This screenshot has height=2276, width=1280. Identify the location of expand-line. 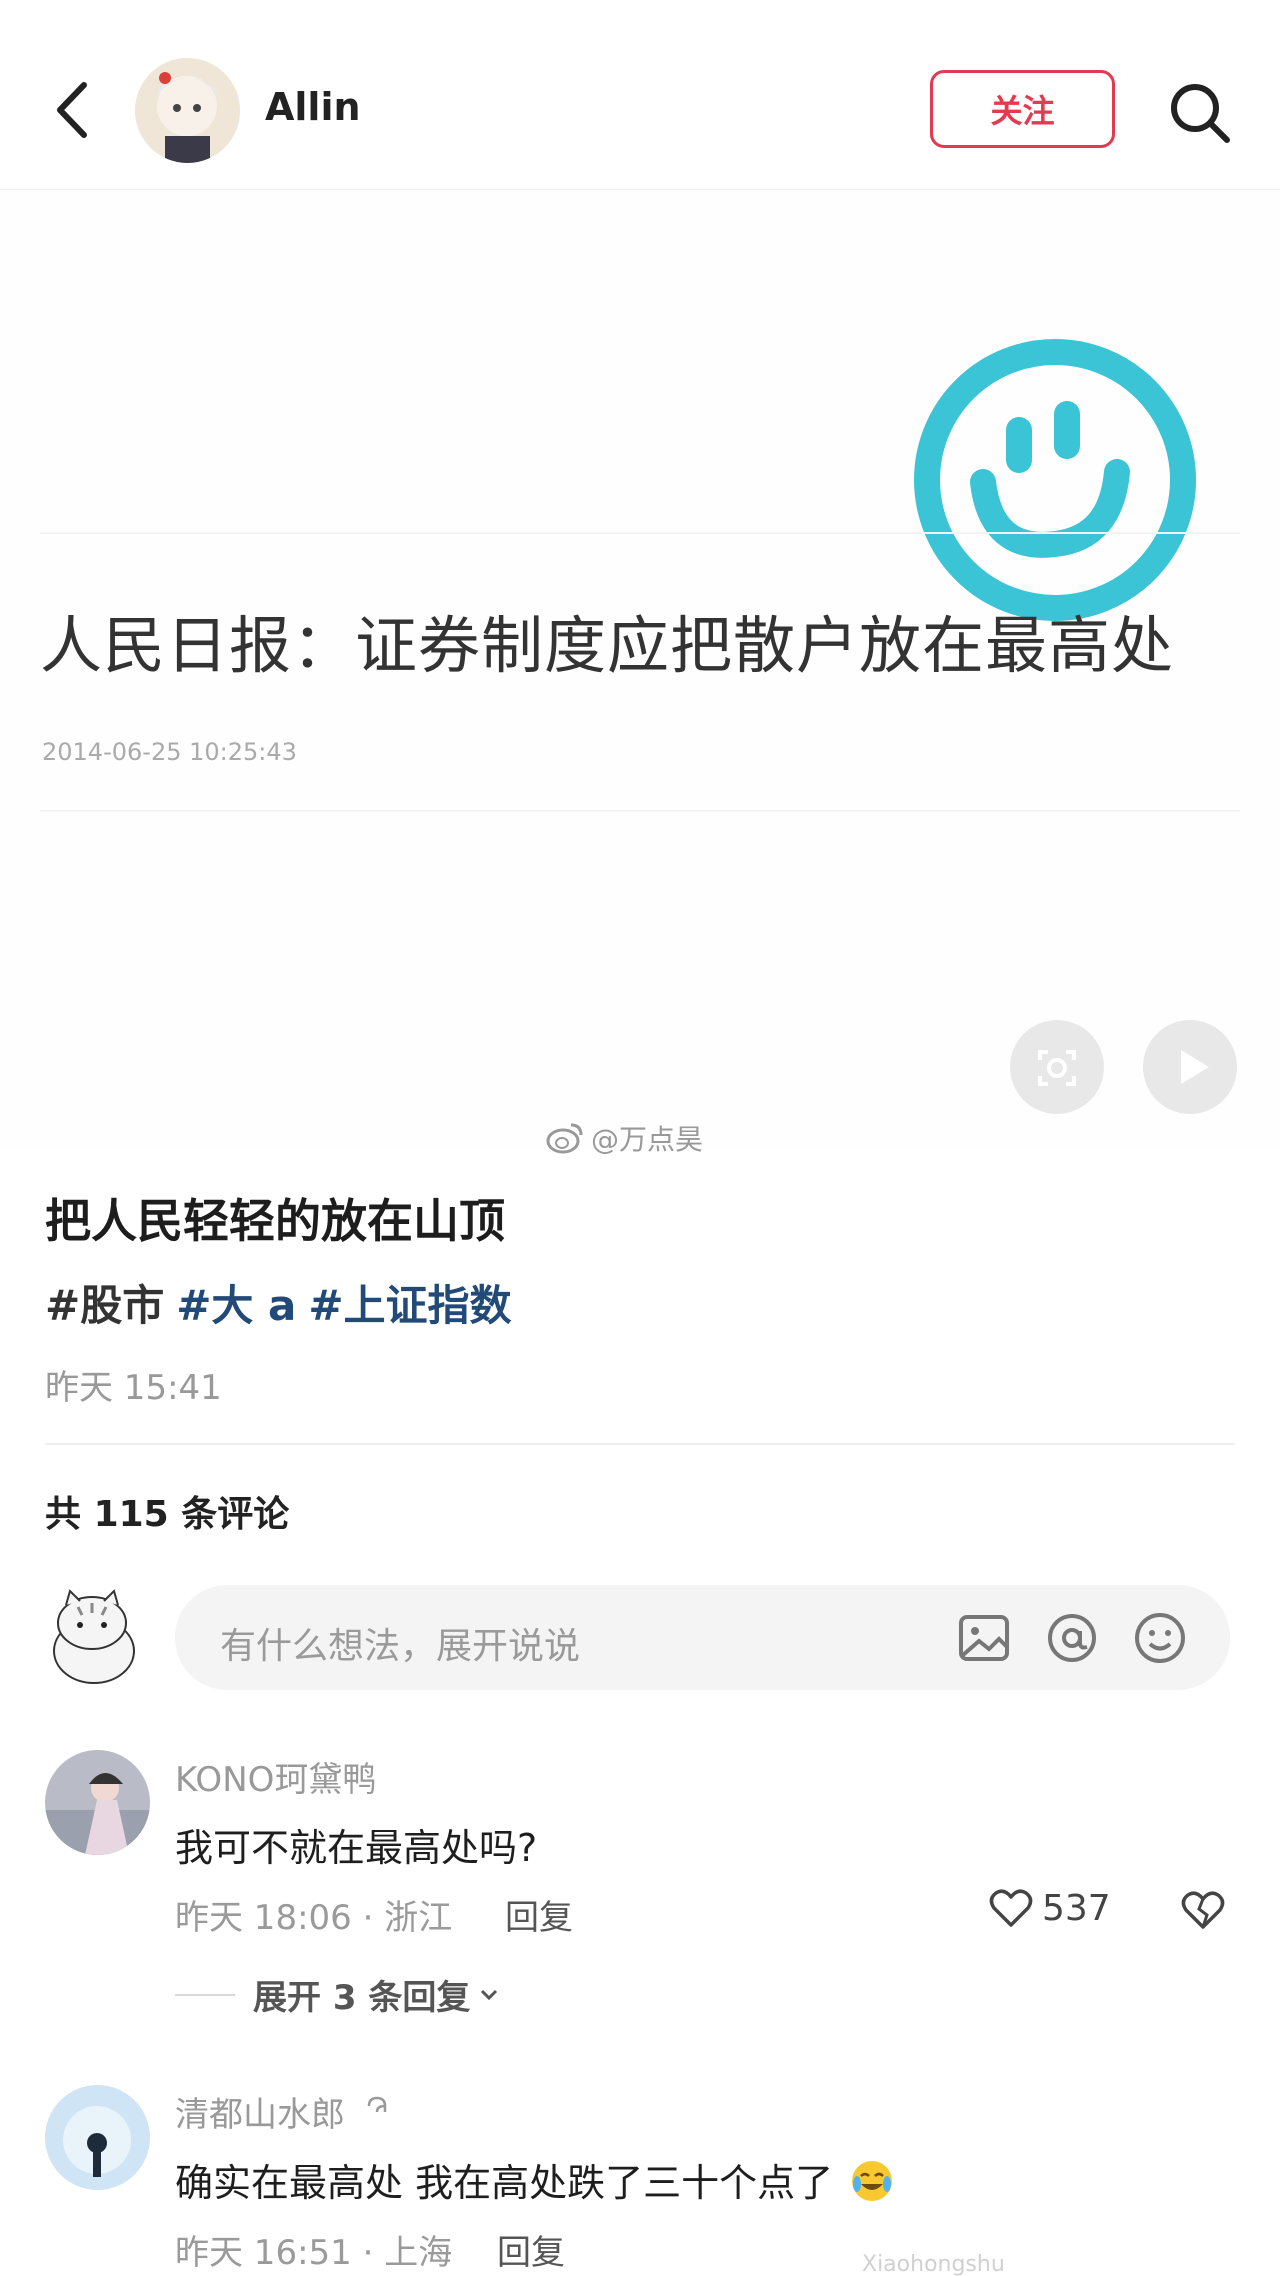
(205, 1994).